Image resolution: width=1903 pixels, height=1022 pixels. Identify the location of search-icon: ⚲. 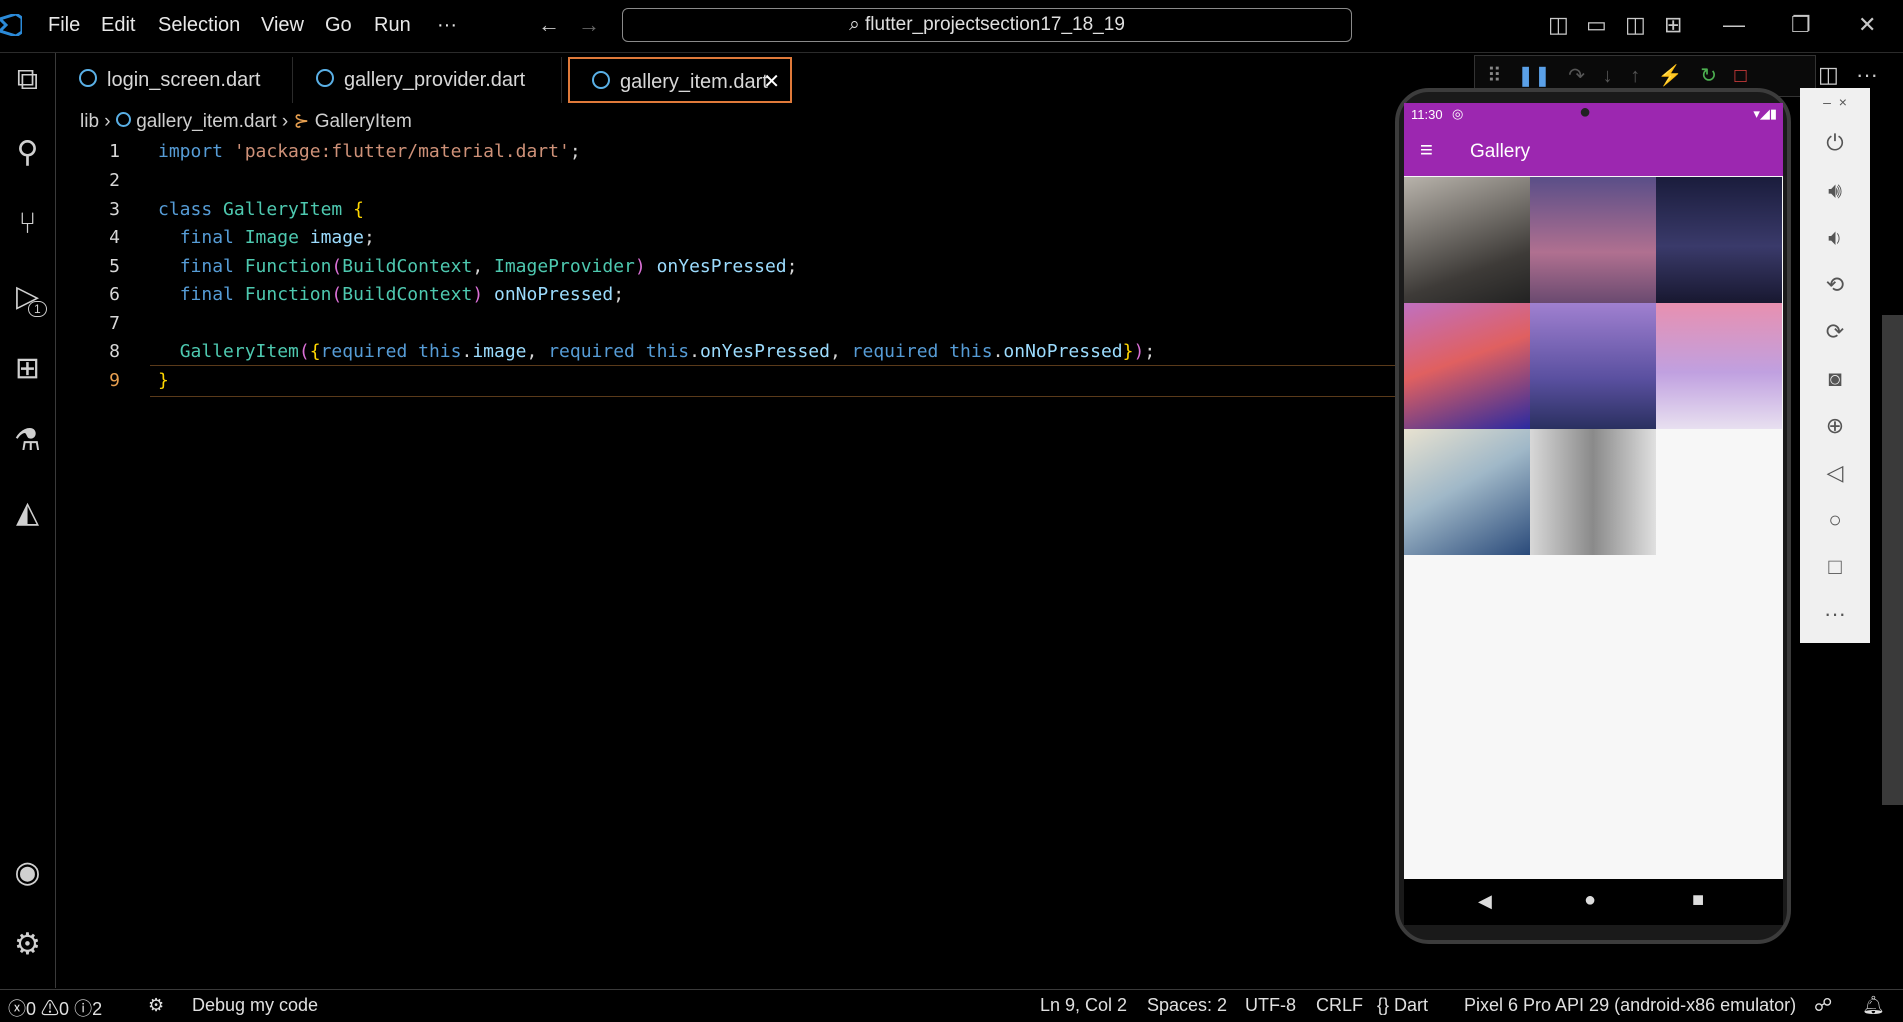
(27, 152).